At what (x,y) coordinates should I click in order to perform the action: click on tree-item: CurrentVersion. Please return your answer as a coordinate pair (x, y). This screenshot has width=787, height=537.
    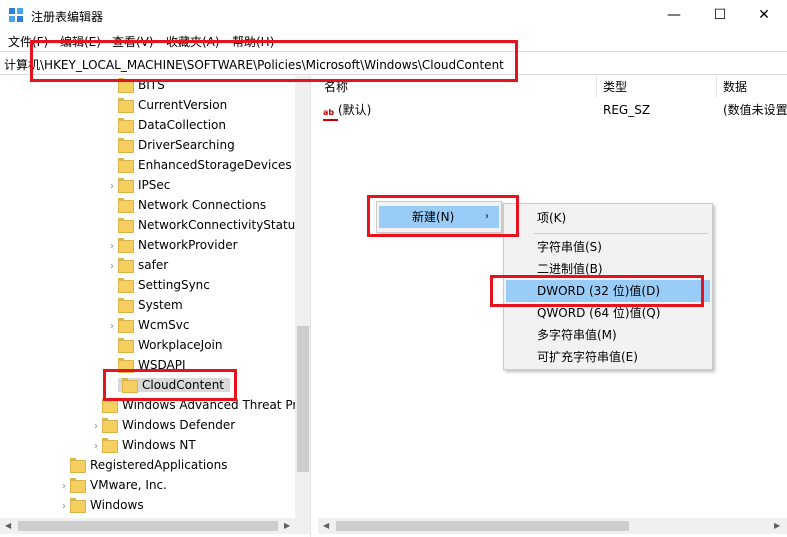
    Looking at the image, I should click on (166, 105).